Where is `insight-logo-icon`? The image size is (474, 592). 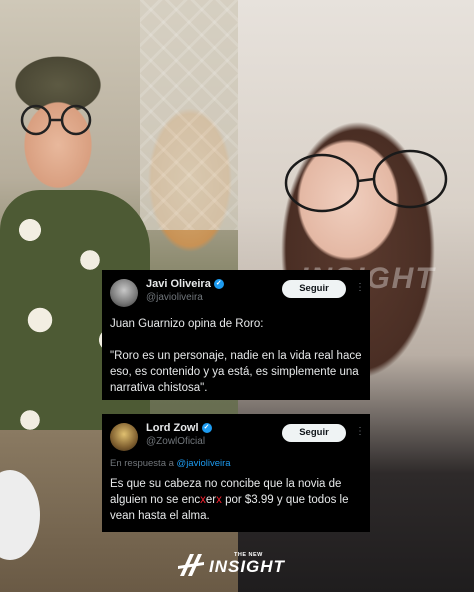
insight-logo-icon is located at coordinates (191, 565).